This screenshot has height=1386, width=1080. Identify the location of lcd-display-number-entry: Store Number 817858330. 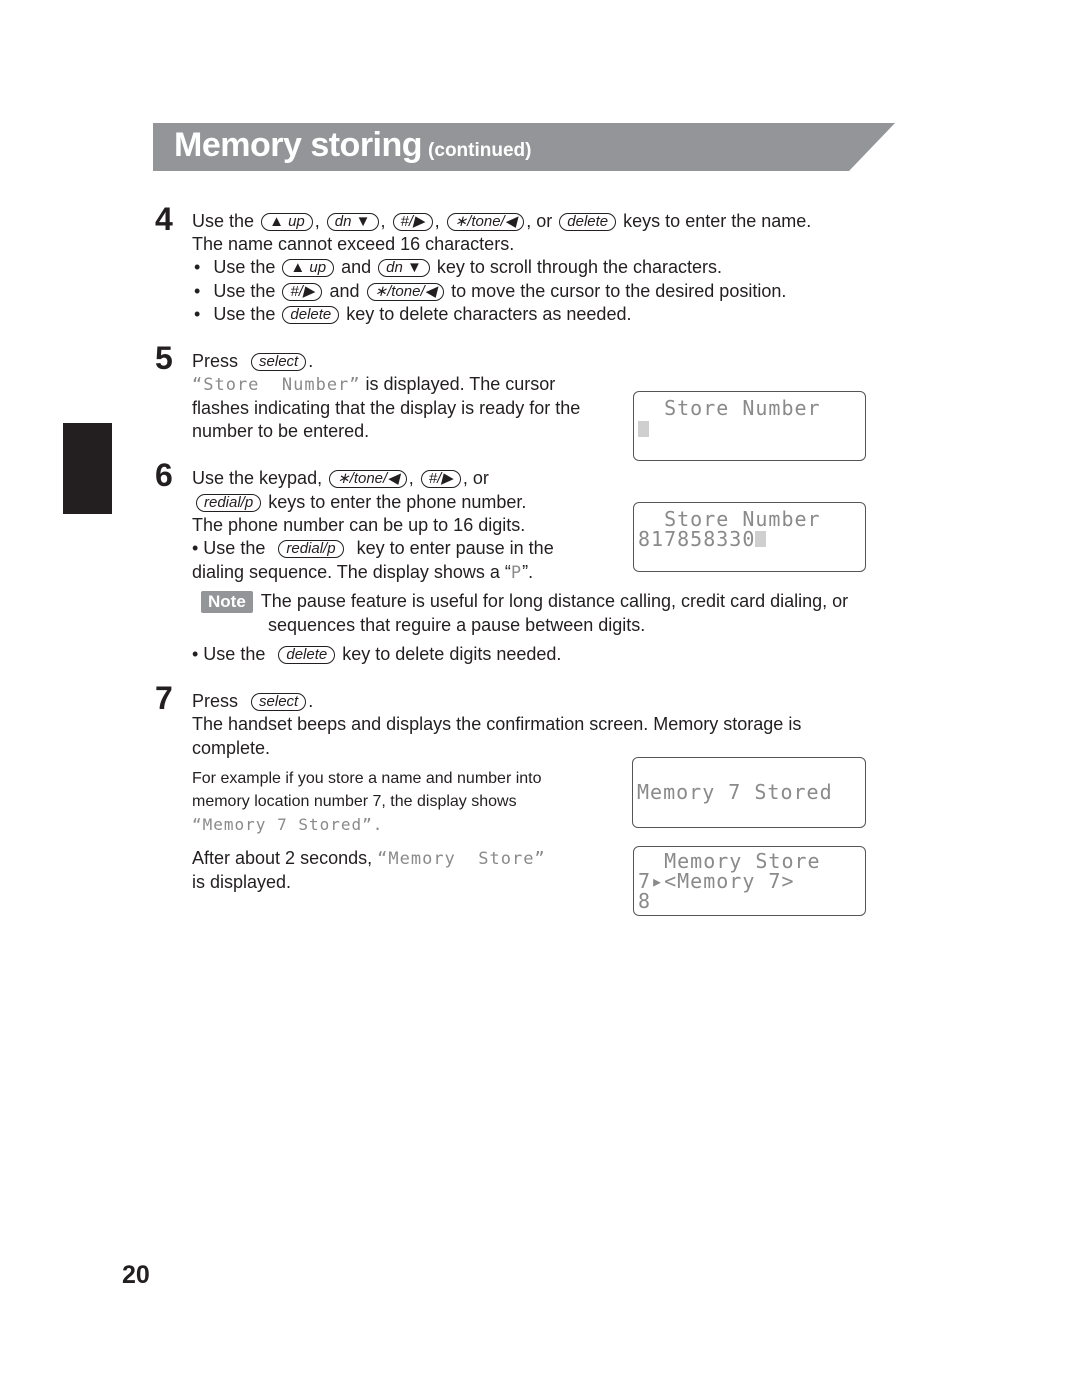
(749, 537).